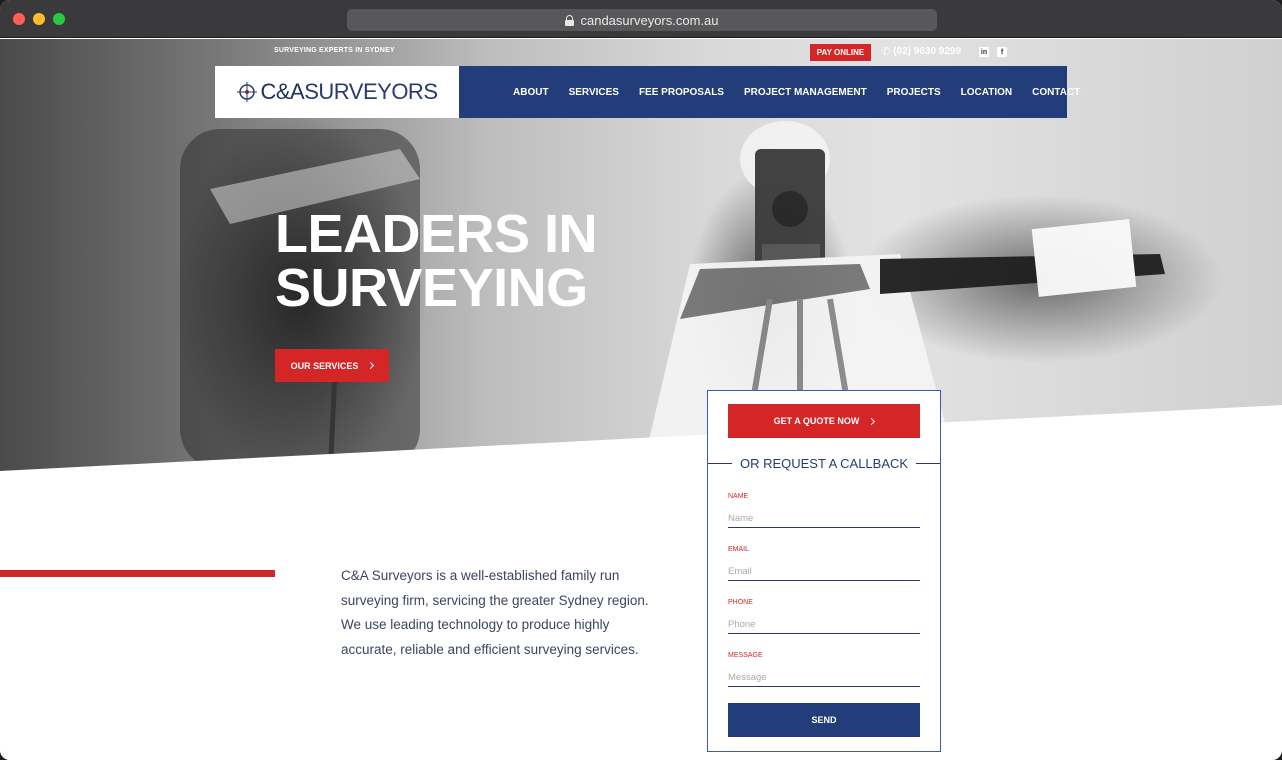 The image size is (1282, 760). Describe the element at coordinates (39, 19) in the screenshot. I see `minimize-window-button` at that location.